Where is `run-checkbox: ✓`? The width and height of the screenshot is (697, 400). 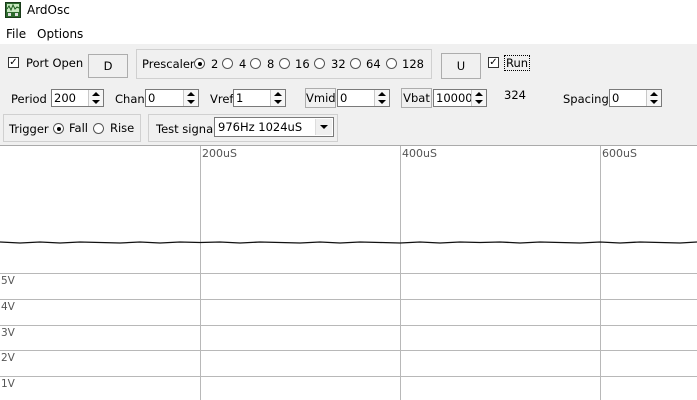
run-checkbox: ✓ is located at coordinates (493, 62).